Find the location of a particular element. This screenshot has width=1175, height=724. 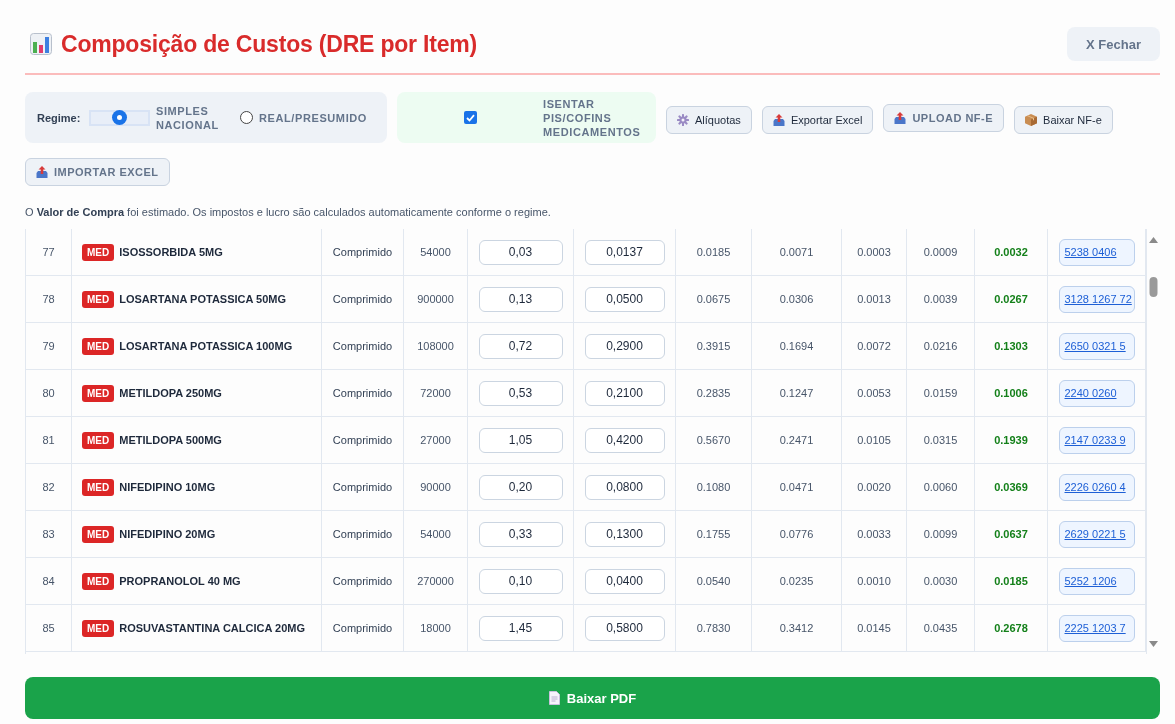

table-cell: 0.1006 is located at coordinates (1011, 393).